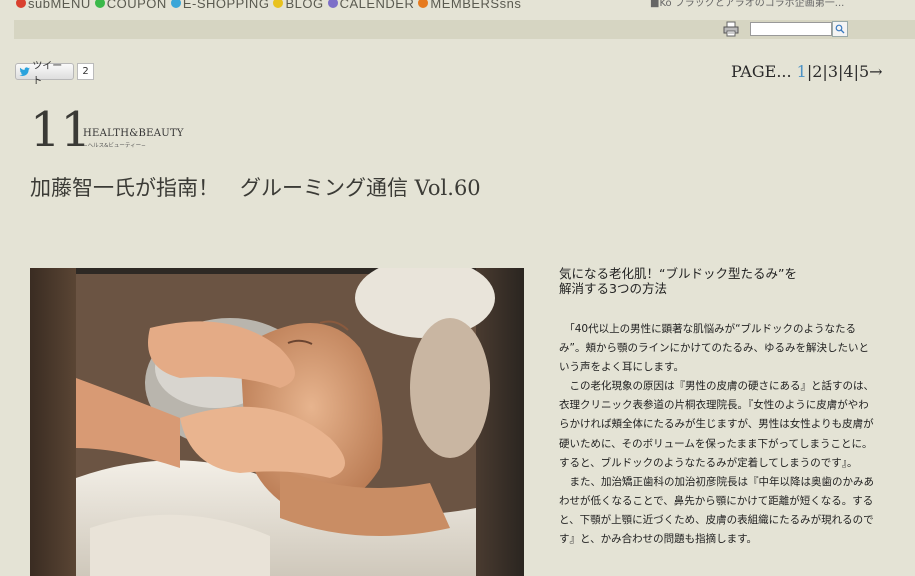 Image resolution: width=915 pixels, height=576 pixels. I want to click on search-icon, so click(840, 29).